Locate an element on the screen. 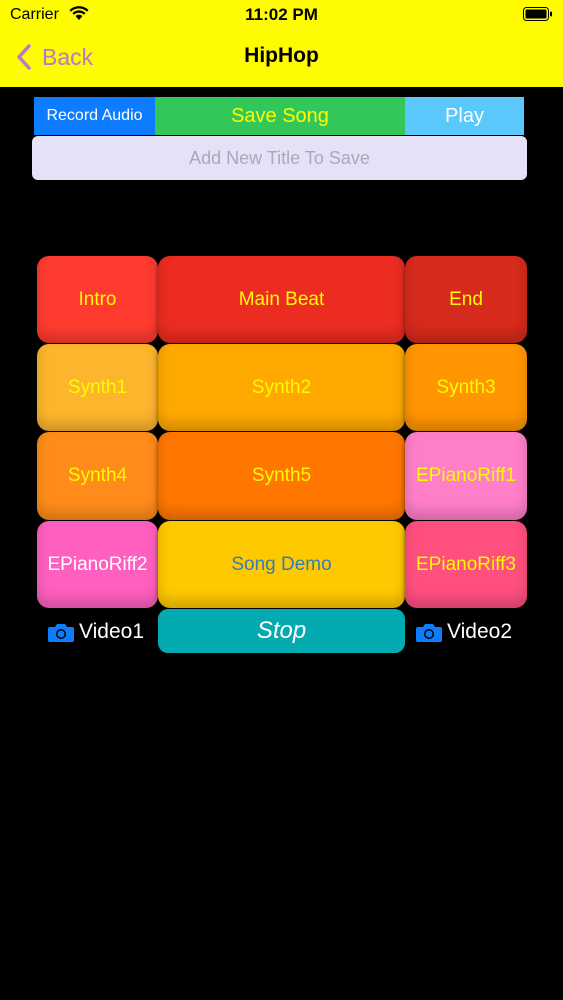  pad-intro: Intro is located at coordinates (97, 299).